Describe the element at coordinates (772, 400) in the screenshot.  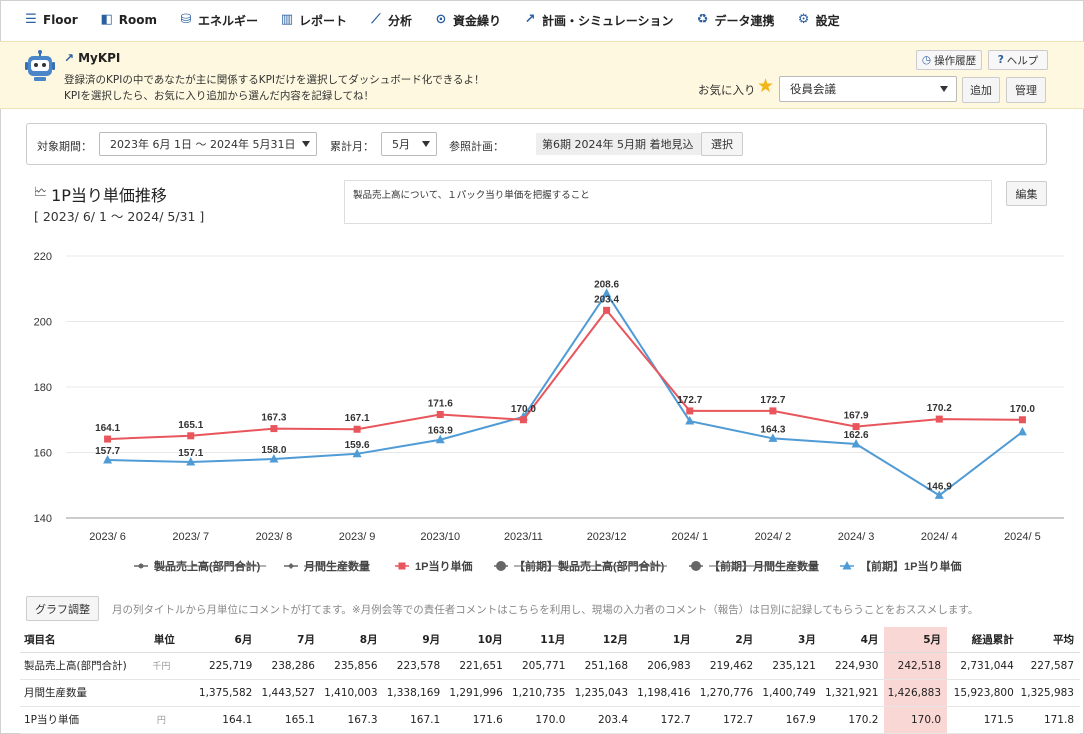
I see `data-label: 172.7` at that location.